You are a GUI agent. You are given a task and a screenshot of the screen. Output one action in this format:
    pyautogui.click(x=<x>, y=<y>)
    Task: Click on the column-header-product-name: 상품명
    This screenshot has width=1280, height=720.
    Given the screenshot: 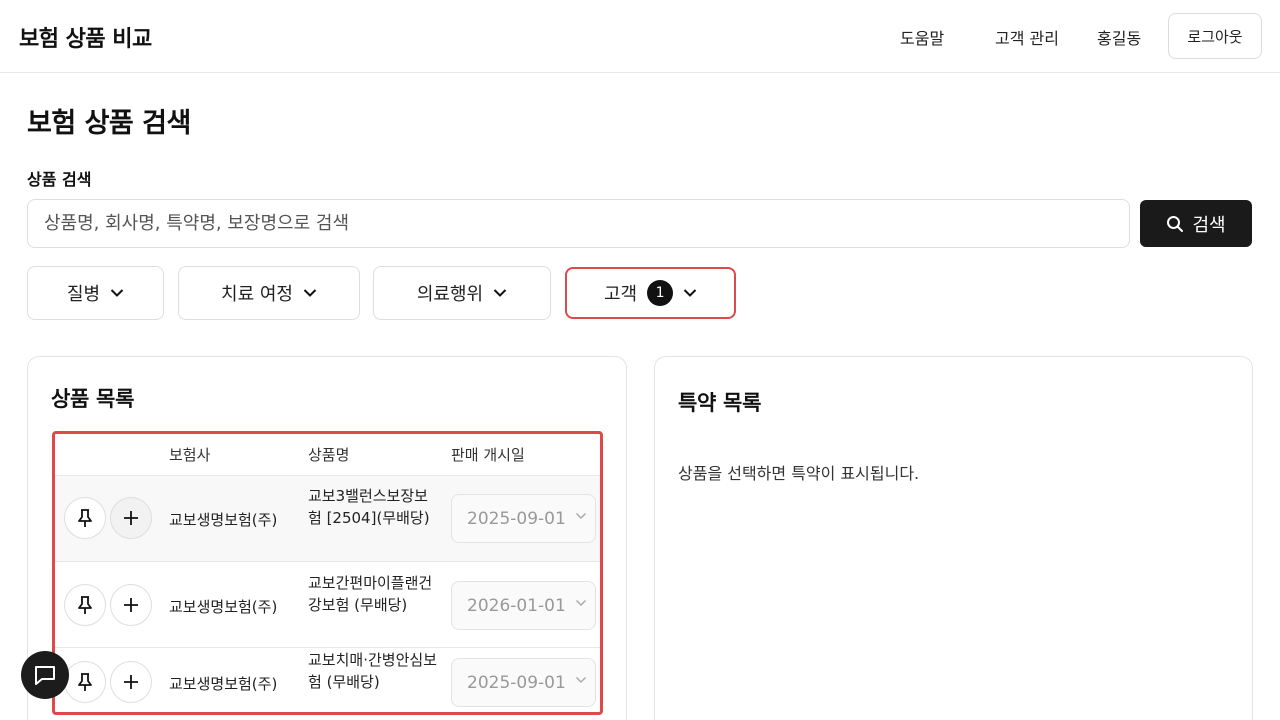 What is the action you would take?
    pyautogui.click(x=329, y=455)
    